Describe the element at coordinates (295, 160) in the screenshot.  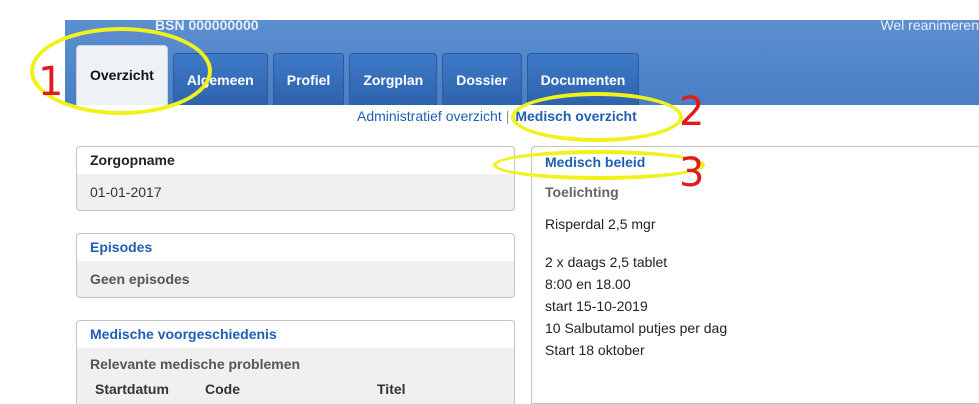
I see `zorgopname-title: Zorgopname` at that location.